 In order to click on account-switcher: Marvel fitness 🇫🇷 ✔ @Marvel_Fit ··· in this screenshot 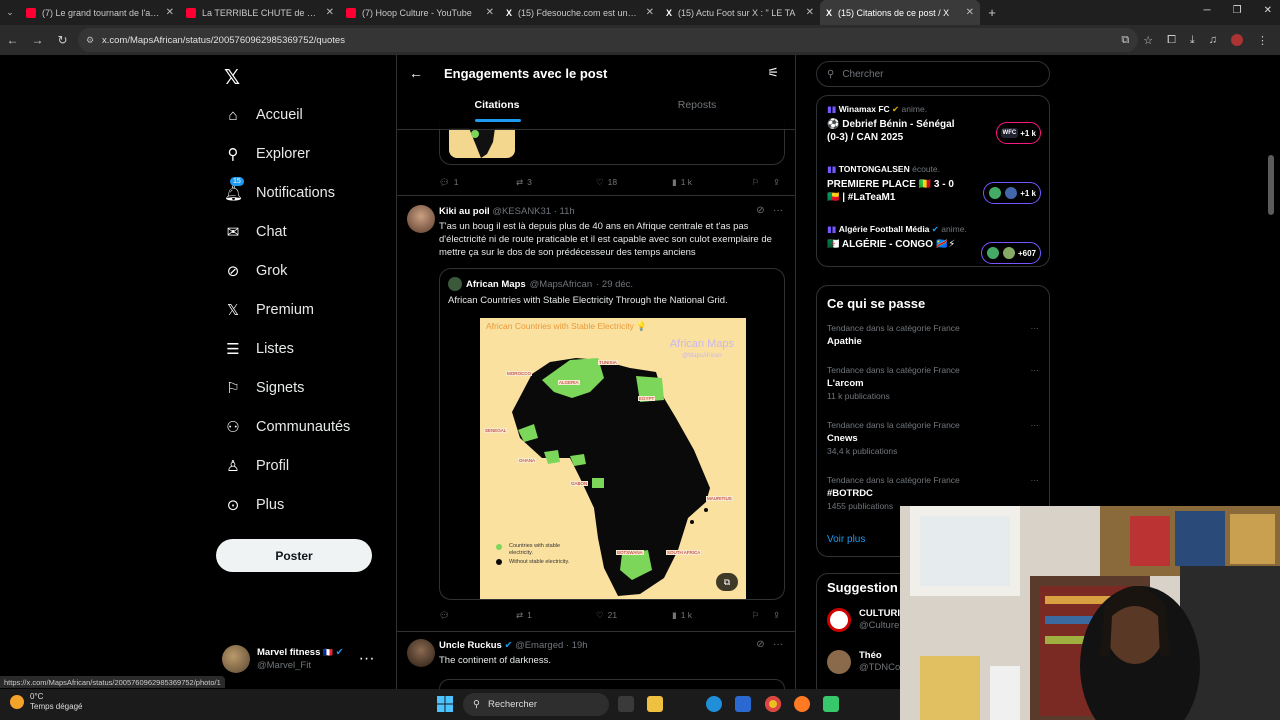, I will do `click(307, 659)`.